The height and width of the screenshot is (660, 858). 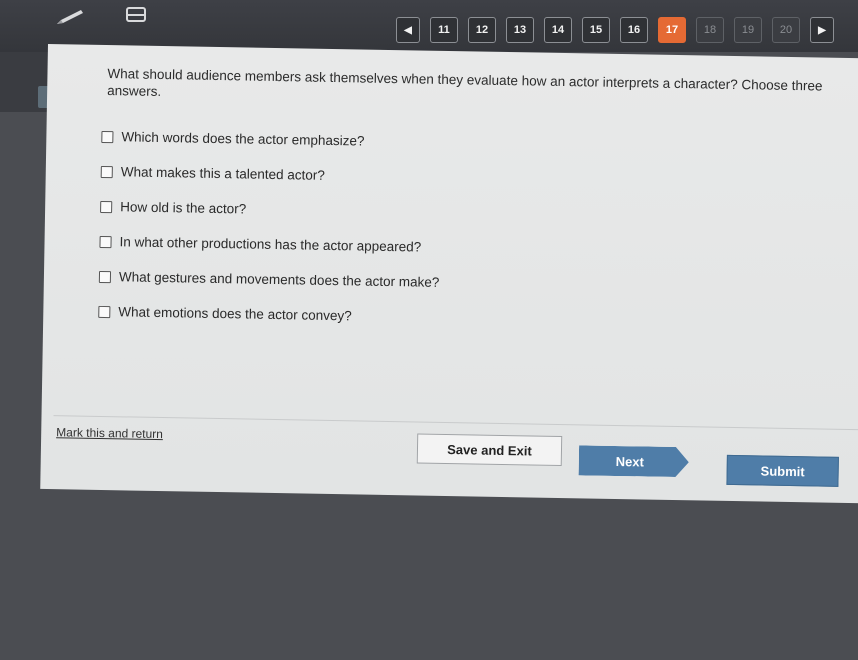 What do you see at coordinates (782, 470) in the screenshot?
I see `submit-button: Submit` at bounding box center [782, 470].